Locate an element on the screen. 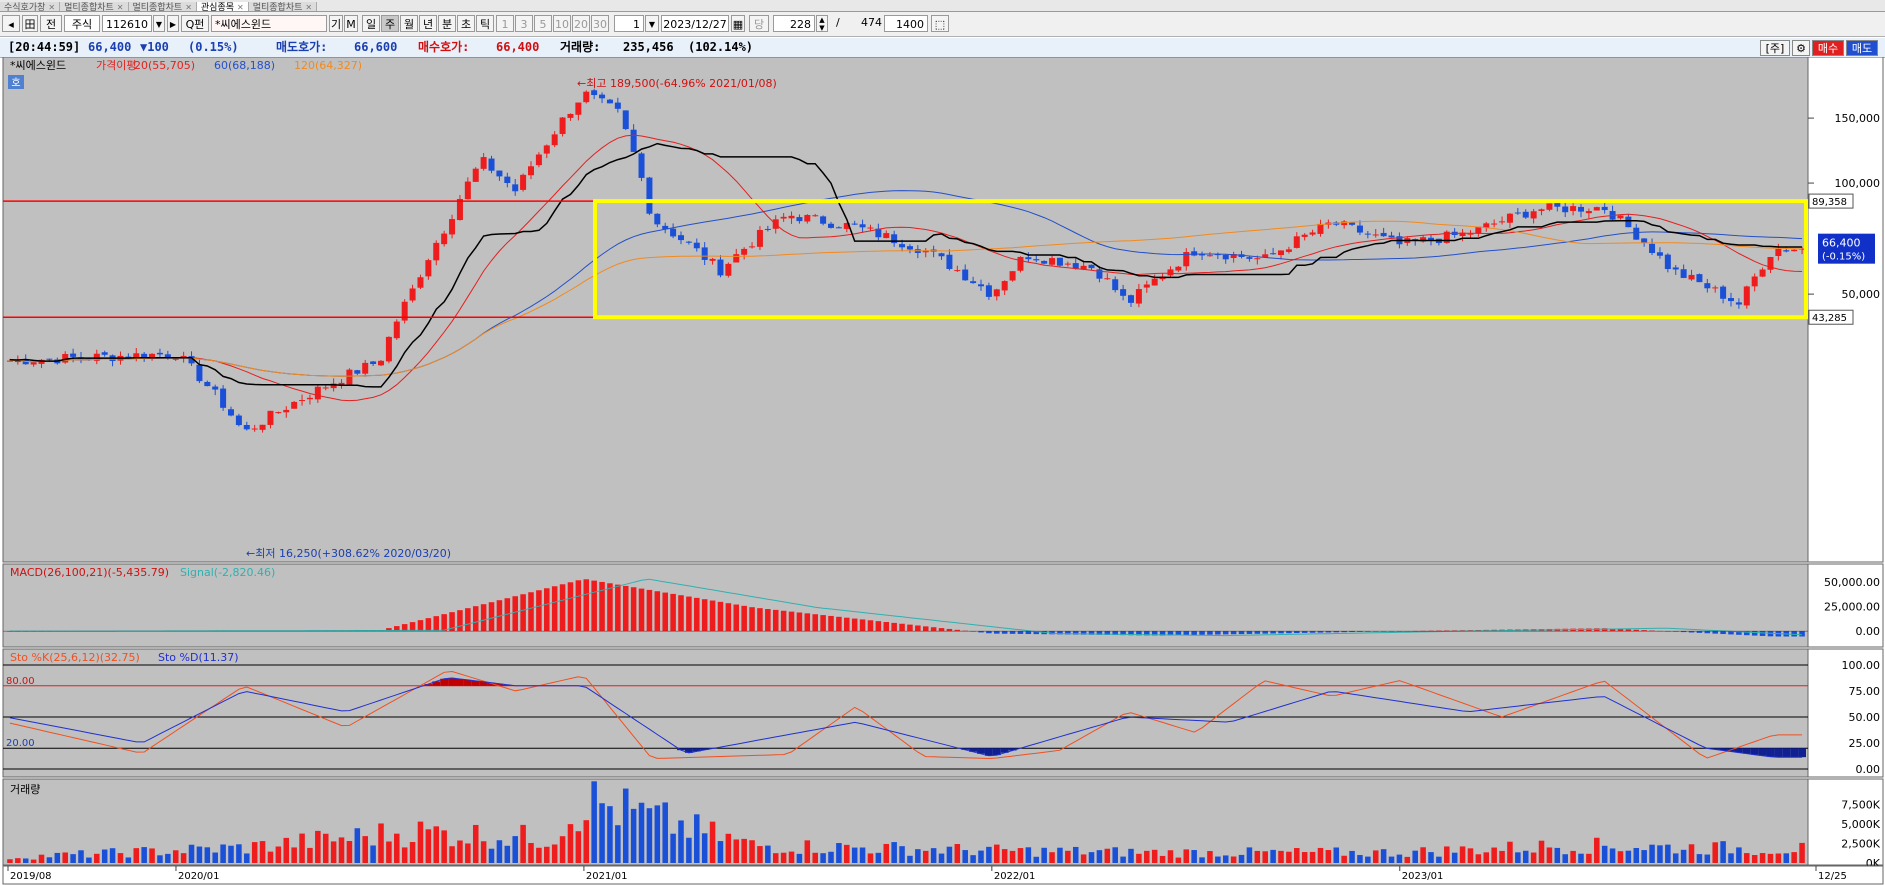  calendar-button: ▦ is located at coordinates (738, 23).